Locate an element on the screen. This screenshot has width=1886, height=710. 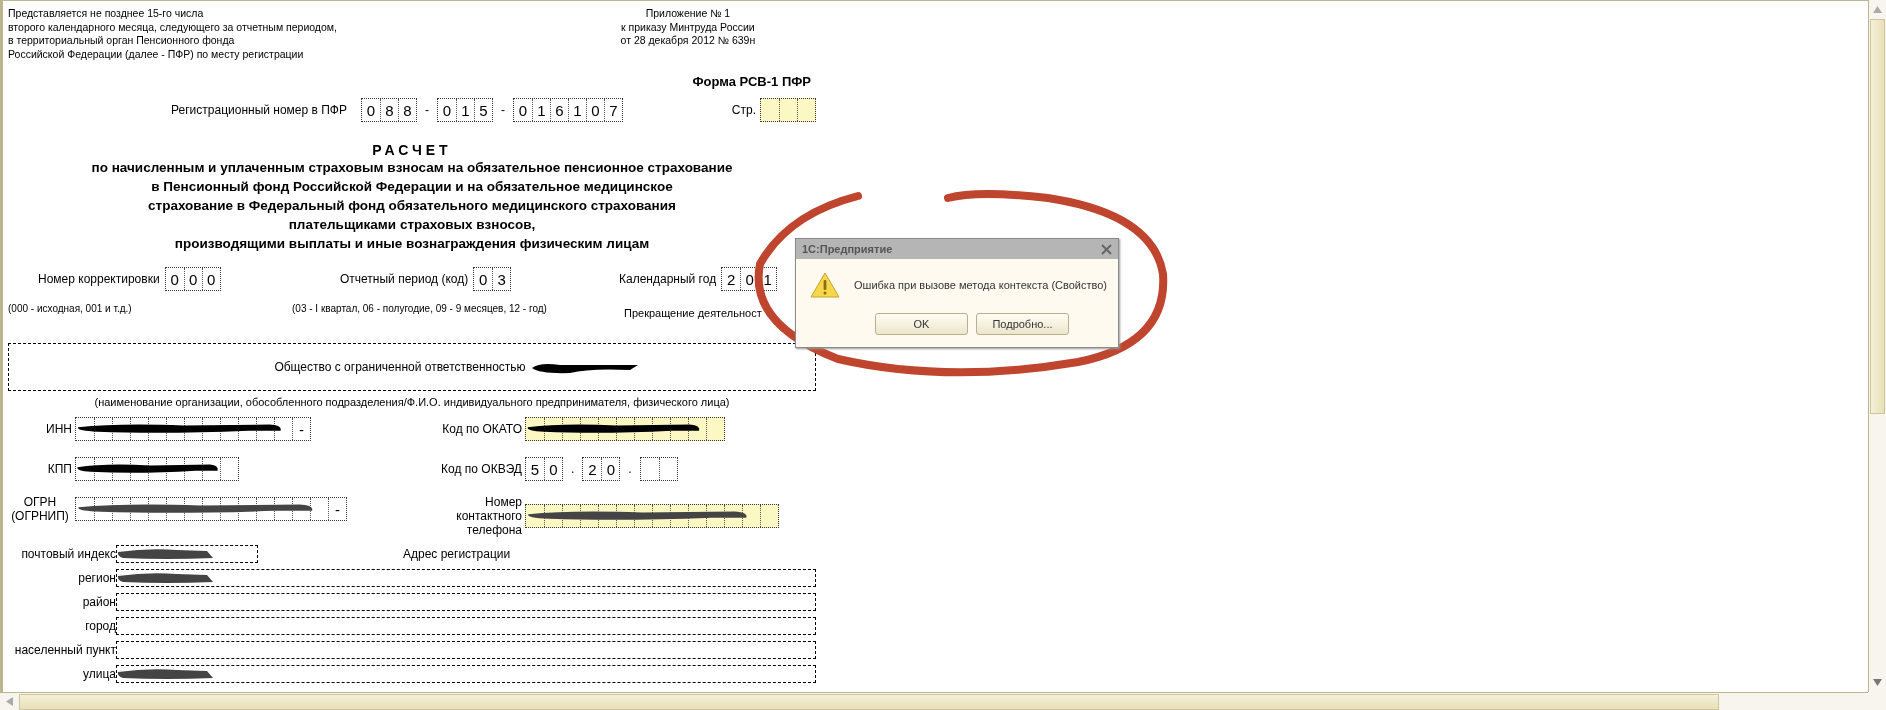
close-icon is located at coordinates (1106, 249).